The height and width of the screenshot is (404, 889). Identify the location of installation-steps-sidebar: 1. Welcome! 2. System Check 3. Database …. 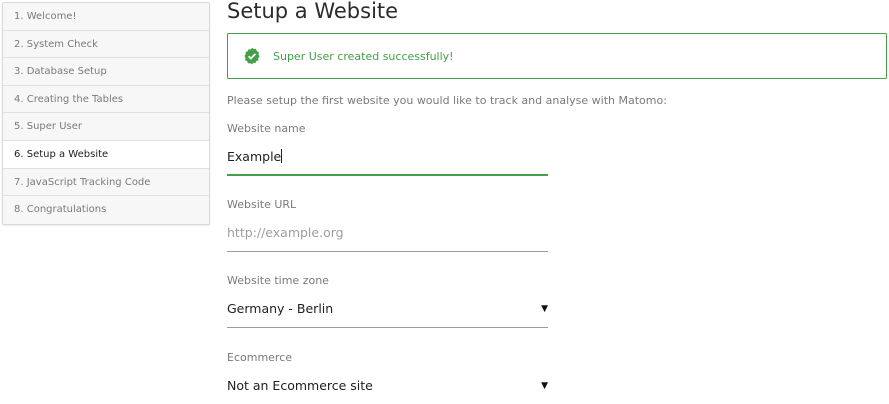
(106, 113).